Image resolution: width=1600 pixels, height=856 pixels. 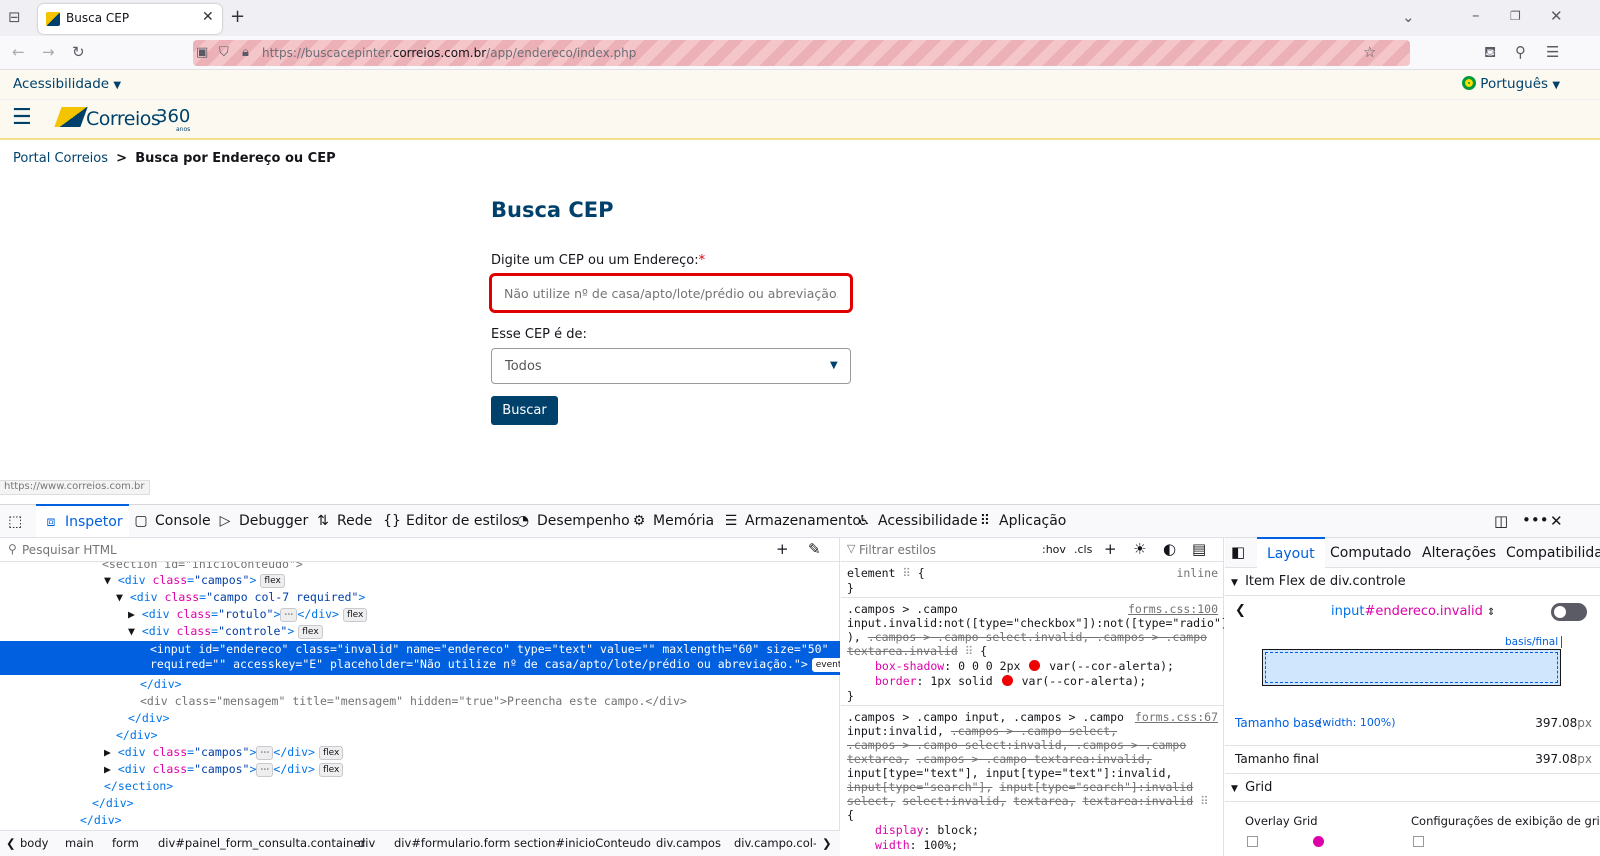 I want to click on crumb-container: div#painel_form_consulta.container, so click(x=261, y=843).